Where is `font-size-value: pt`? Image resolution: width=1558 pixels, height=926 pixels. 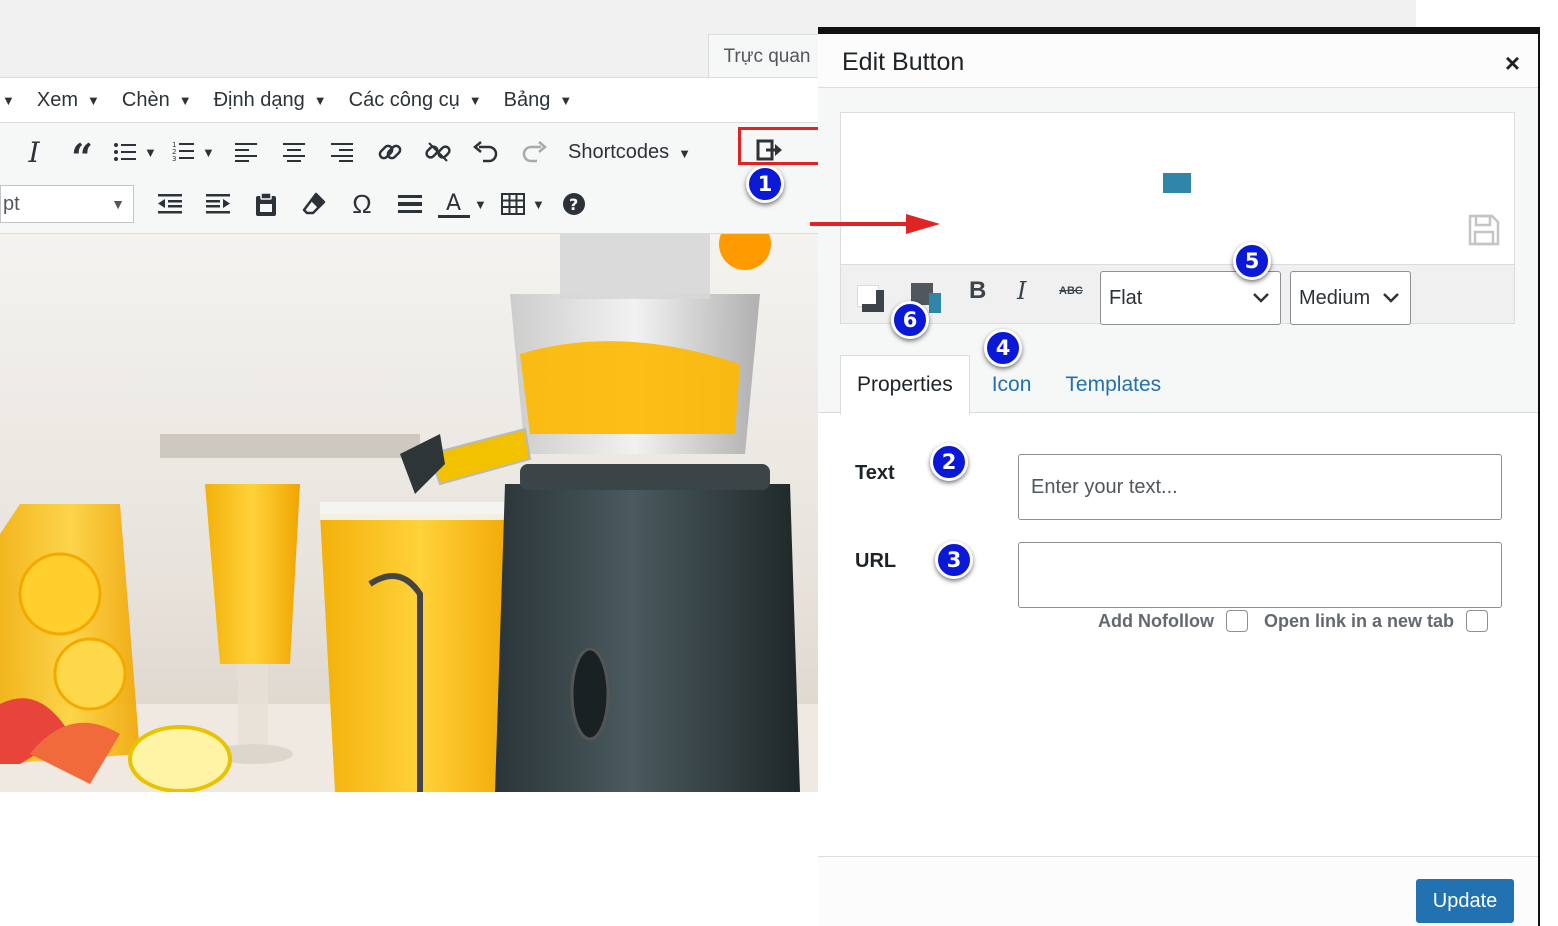 font-size-value: pt is located at coordinates (11, 203).